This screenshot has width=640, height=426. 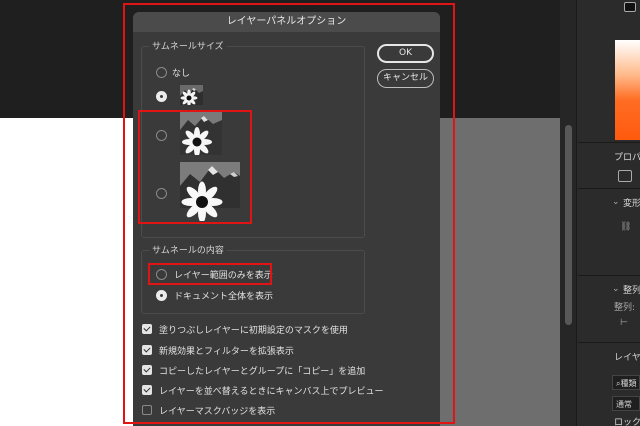 I want to click on layer-kind-label: 種類, so click(x=628, y=383).